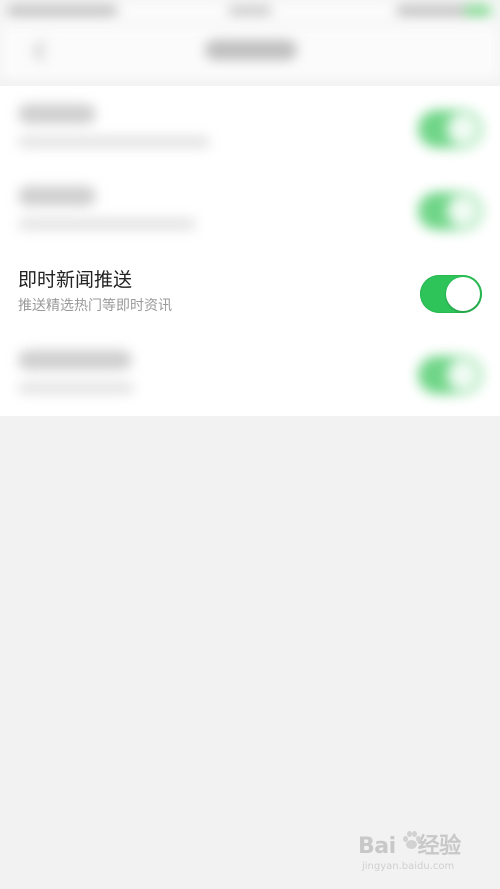 The width and height of the screenshot is (500, 889). What do you see at coordinates (57, 196) in the screenshot?
I see `setting-row-2-title` at bounding box center [57, 196].